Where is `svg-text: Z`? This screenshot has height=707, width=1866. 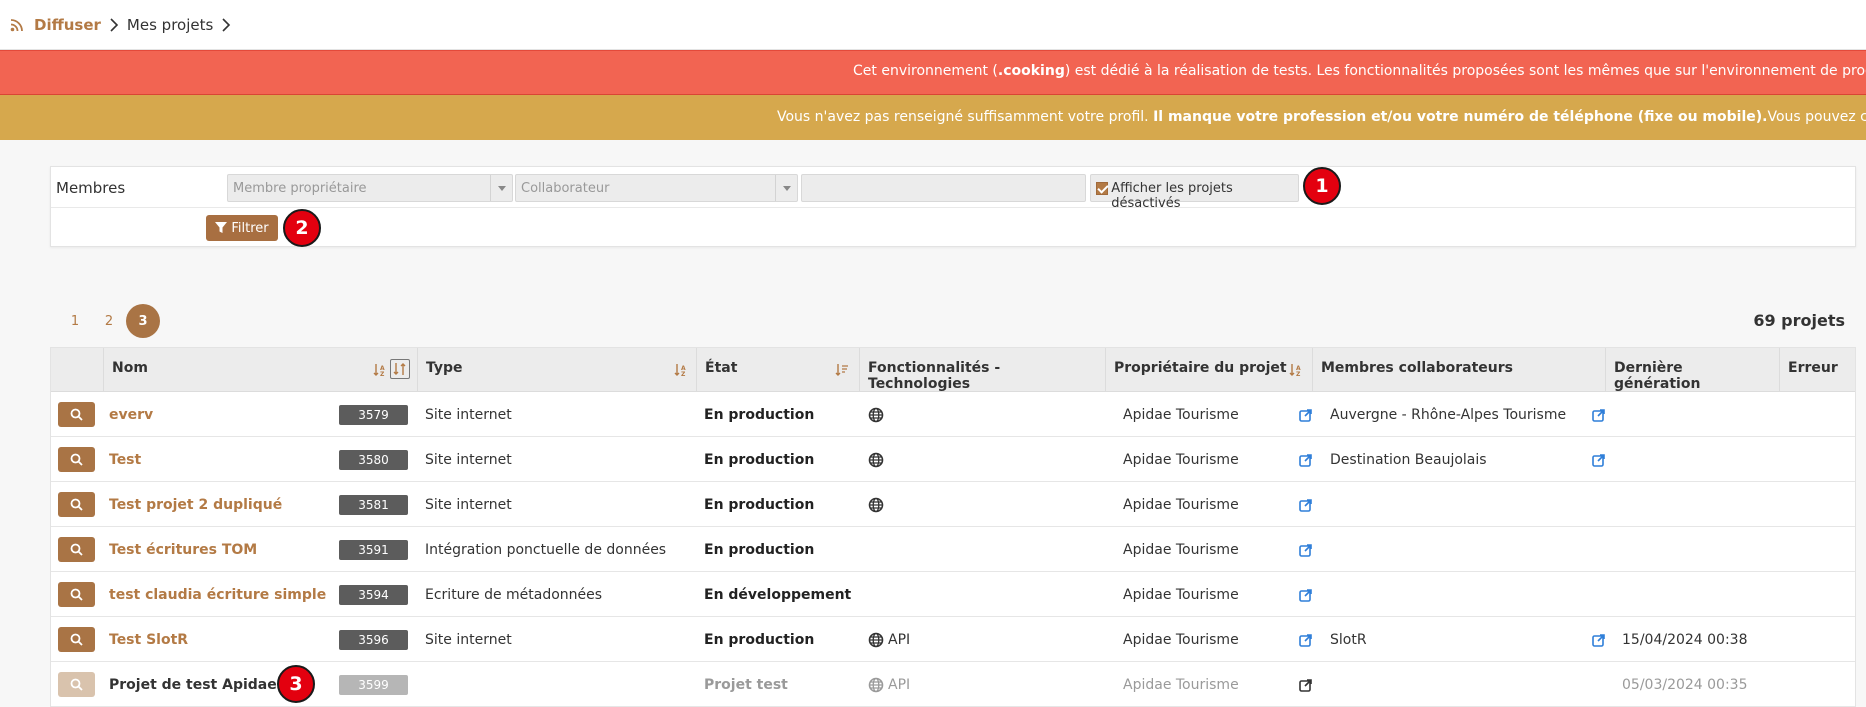
svg-text: Z is located at coordinates (683, 374).